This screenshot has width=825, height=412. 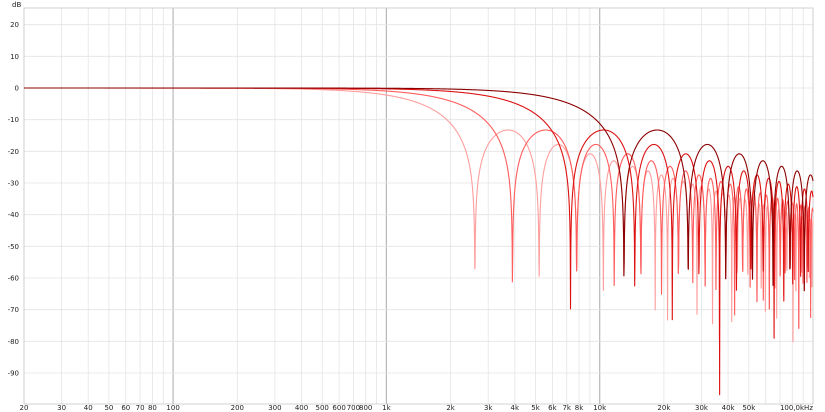 What do you see at coordinates (749, 408) in the screenshot?
I see `x-tick-label: 50k` at bounding box center [749, 408].